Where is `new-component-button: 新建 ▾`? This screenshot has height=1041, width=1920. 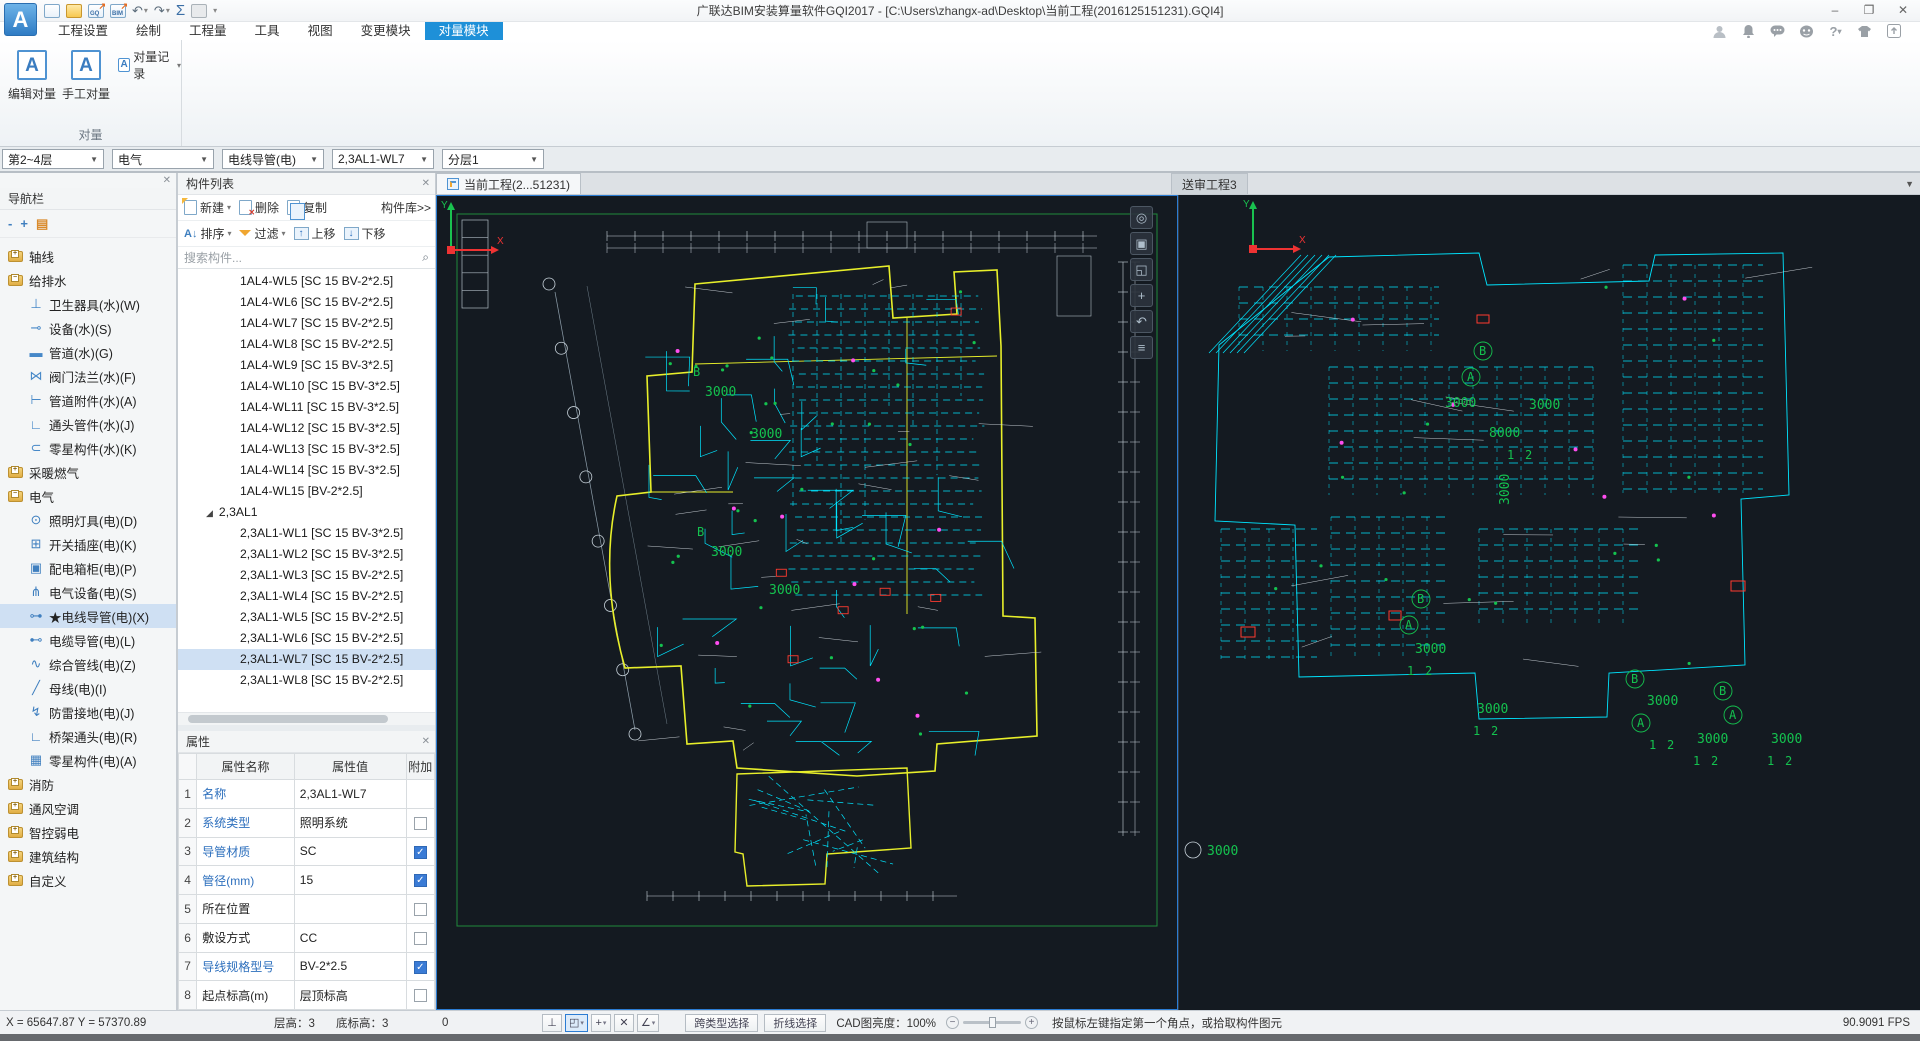 new-component-button: 新建 ▾ is located at coordinates (207, 207).